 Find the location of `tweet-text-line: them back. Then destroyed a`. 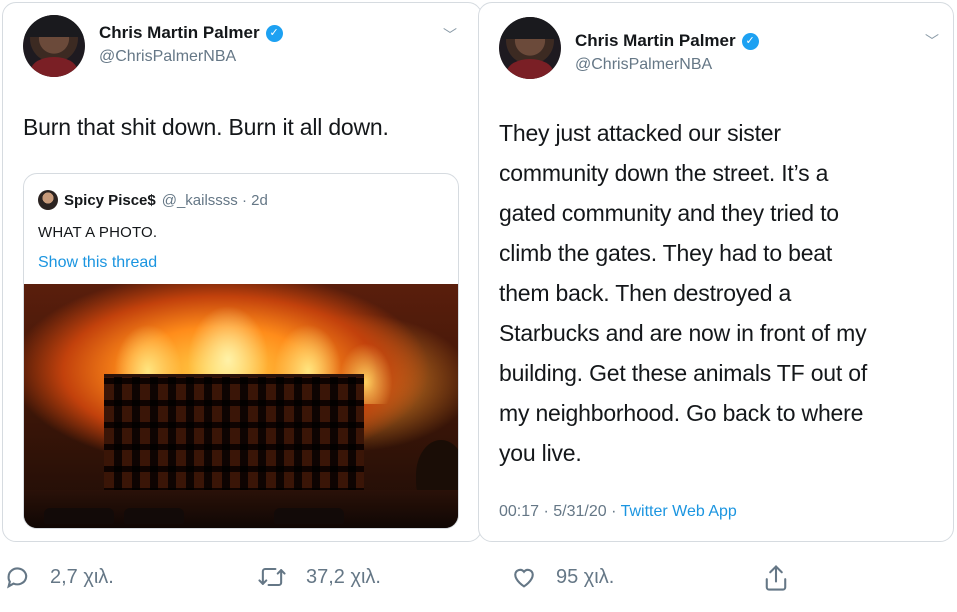

tweet-text-line: them back. Then destroyed a is located at coordinates (645, 293).